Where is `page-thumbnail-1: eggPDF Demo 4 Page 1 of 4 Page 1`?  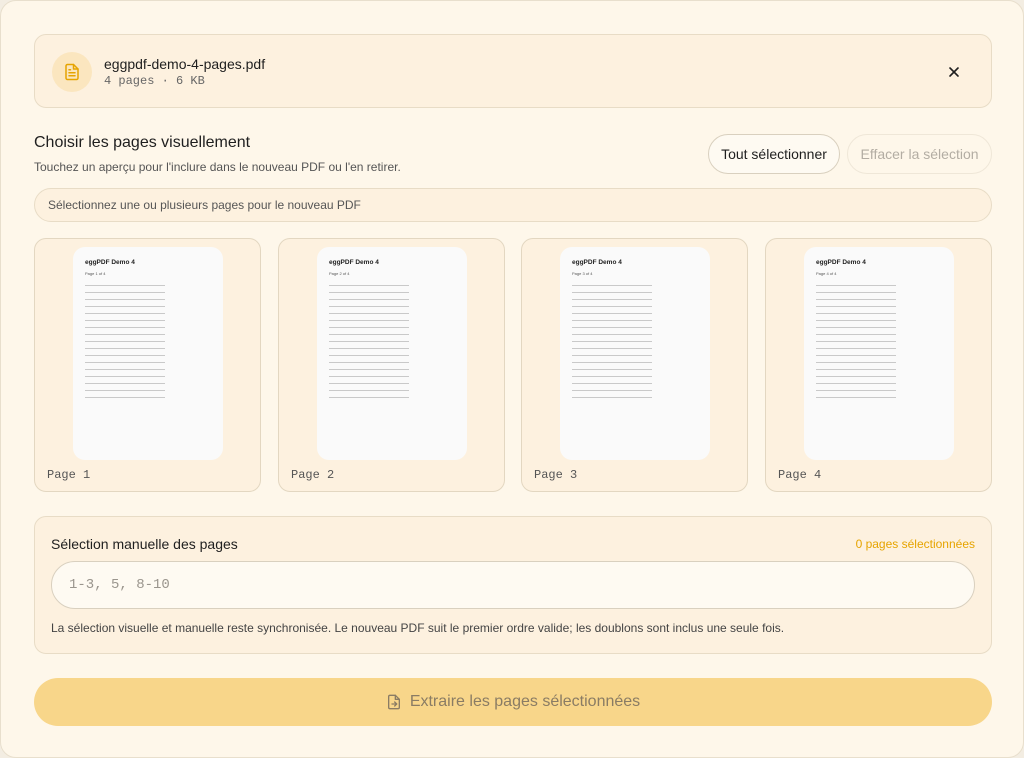
page-thumbnail-1: eggPDF Demo 4 Page 1 of 4 Page 1 is located at coordinates (147, 365).